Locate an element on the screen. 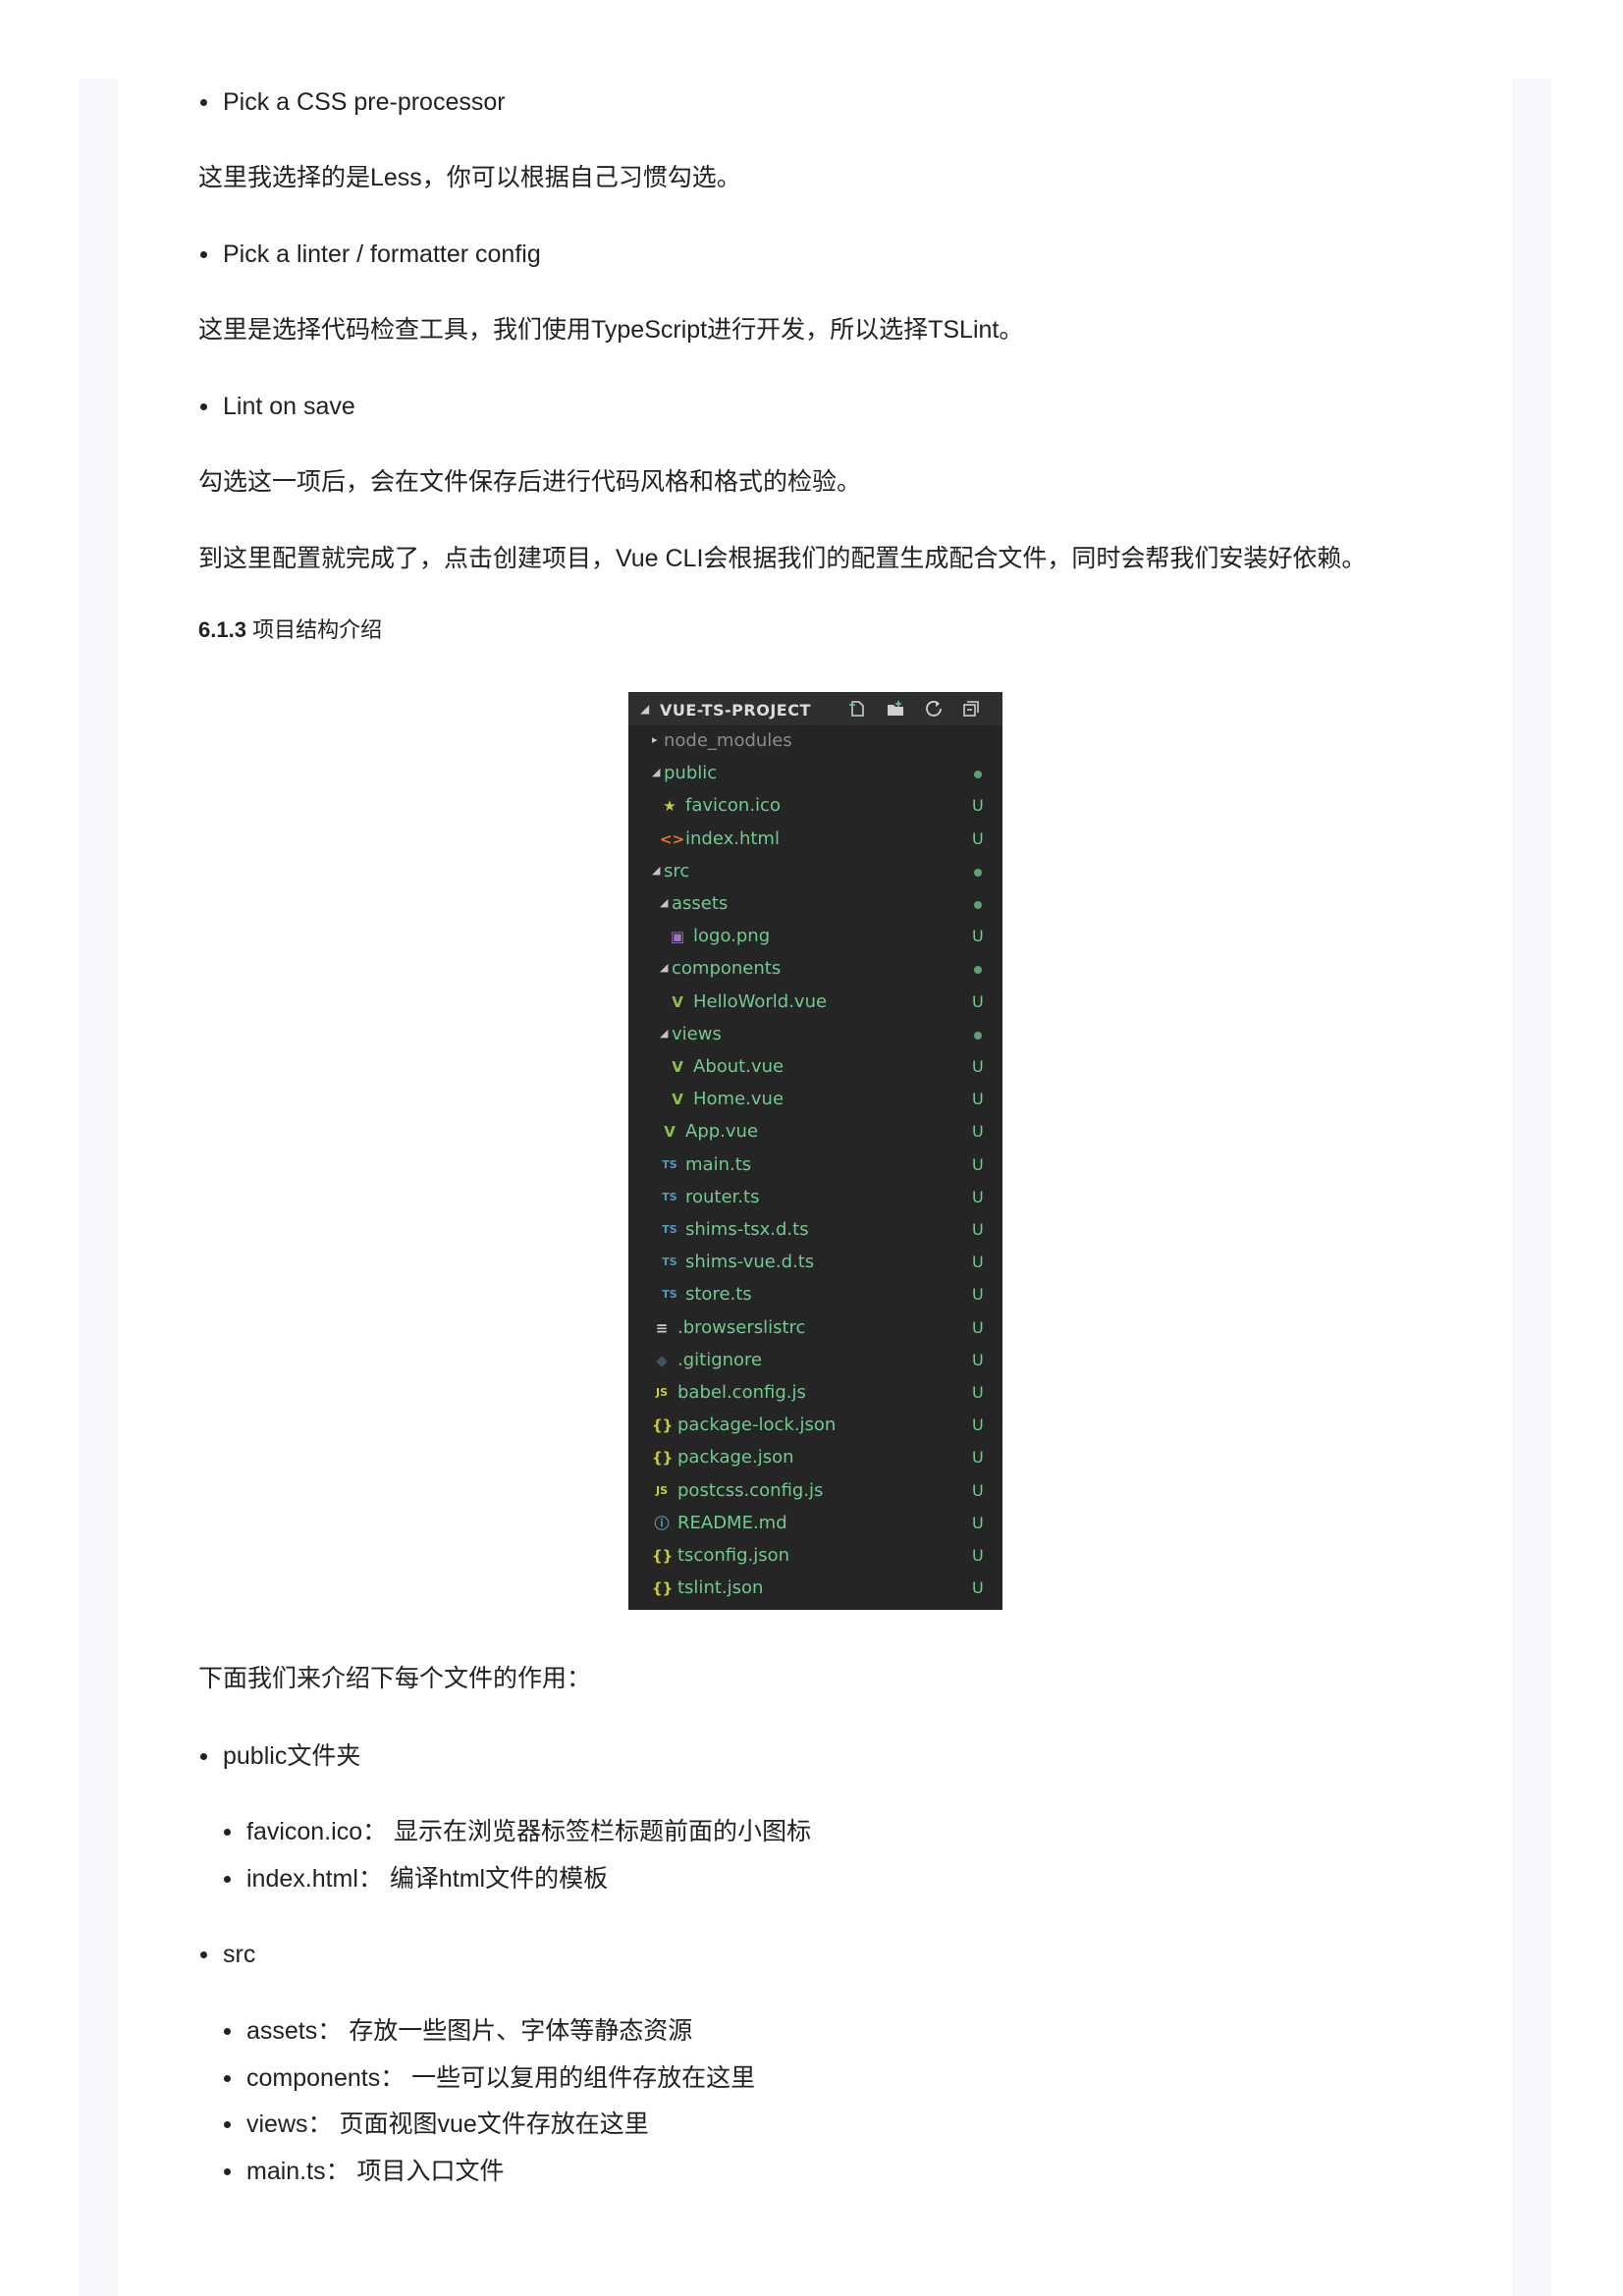 Image resolution: width=1623 pixels, height=2296 pixels. explorer-item: JS babel.config.js U is located at coordinates (815, 1393).